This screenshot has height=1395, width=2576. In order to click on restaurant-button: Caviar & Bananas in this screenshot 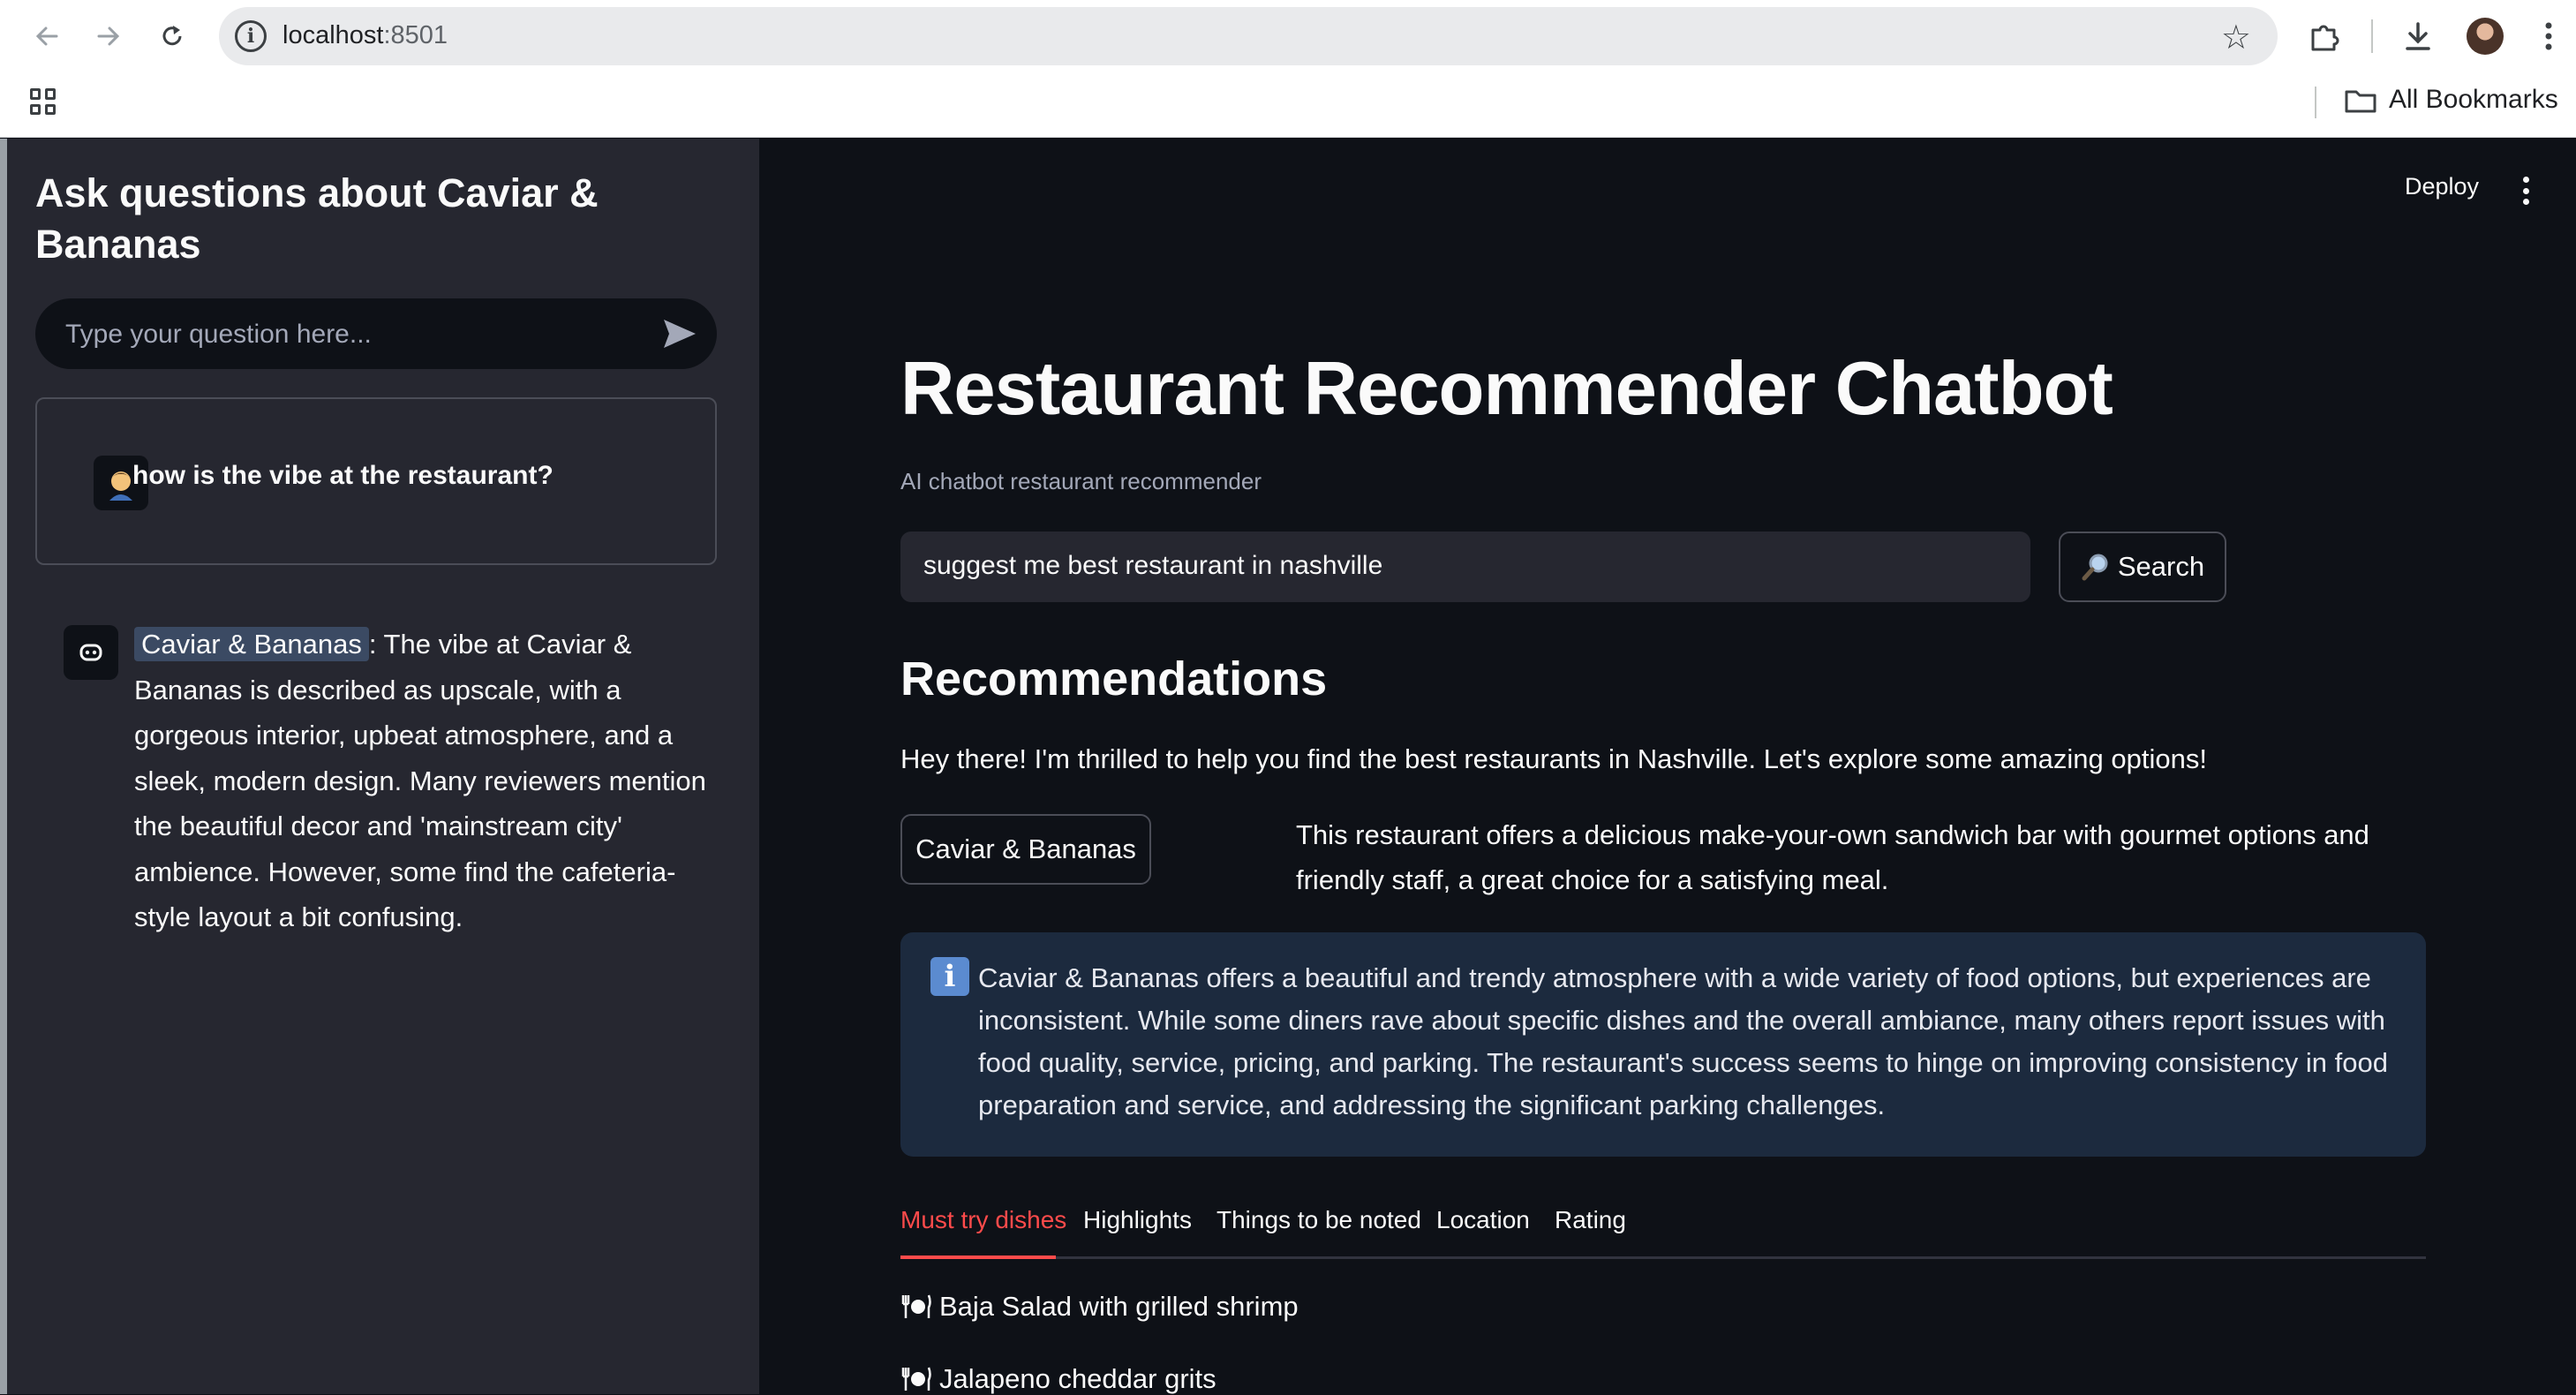, I will do `click(1026, 849)`.